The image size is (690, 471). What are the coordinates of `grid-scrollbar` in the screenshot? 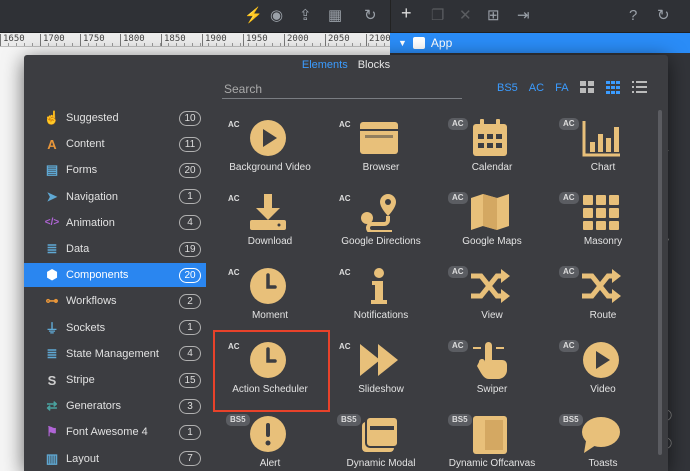 It's located at (660, 282).